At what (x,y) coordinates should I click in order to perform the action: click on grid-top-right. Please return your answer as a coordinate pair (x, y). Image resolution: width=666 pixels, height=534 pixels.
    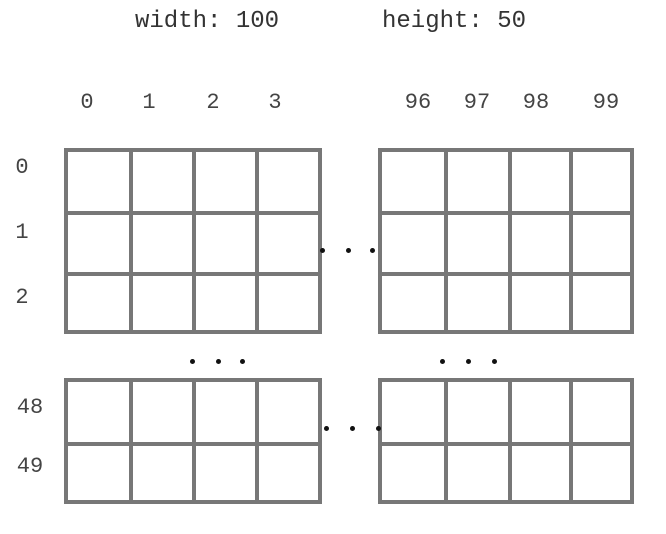
    Looking at the image, I should click on (506, 241).